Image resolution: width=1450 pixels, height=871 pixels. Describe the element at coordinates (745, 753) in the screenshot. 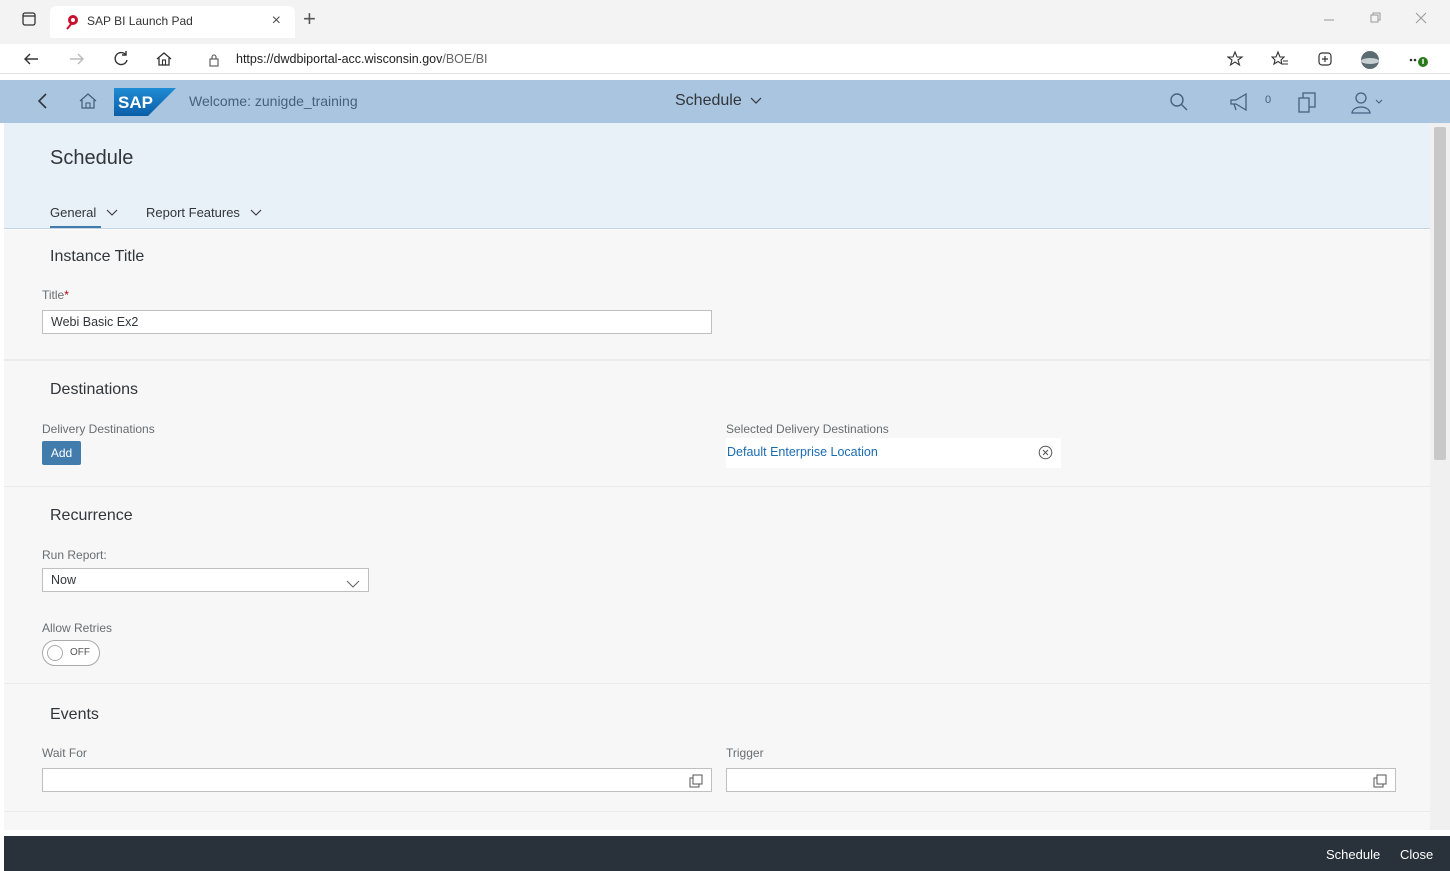

I see `trigger-label: Trigger` at that location.